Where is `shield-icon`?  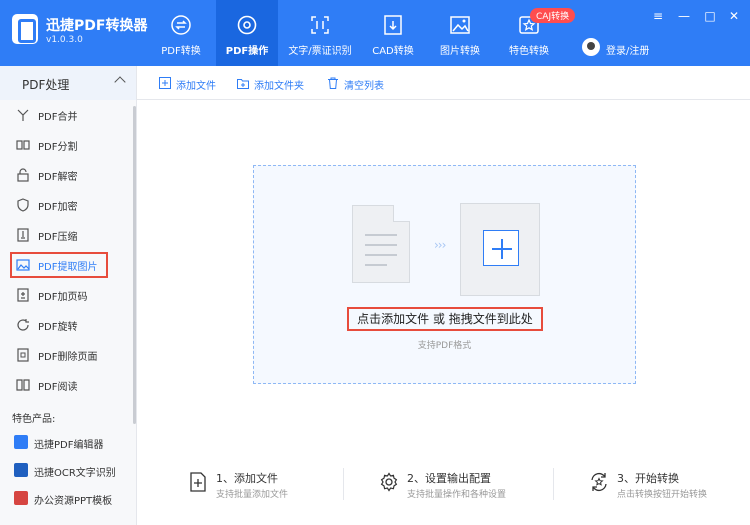 shield-icon is located at coordinates (23, 205).